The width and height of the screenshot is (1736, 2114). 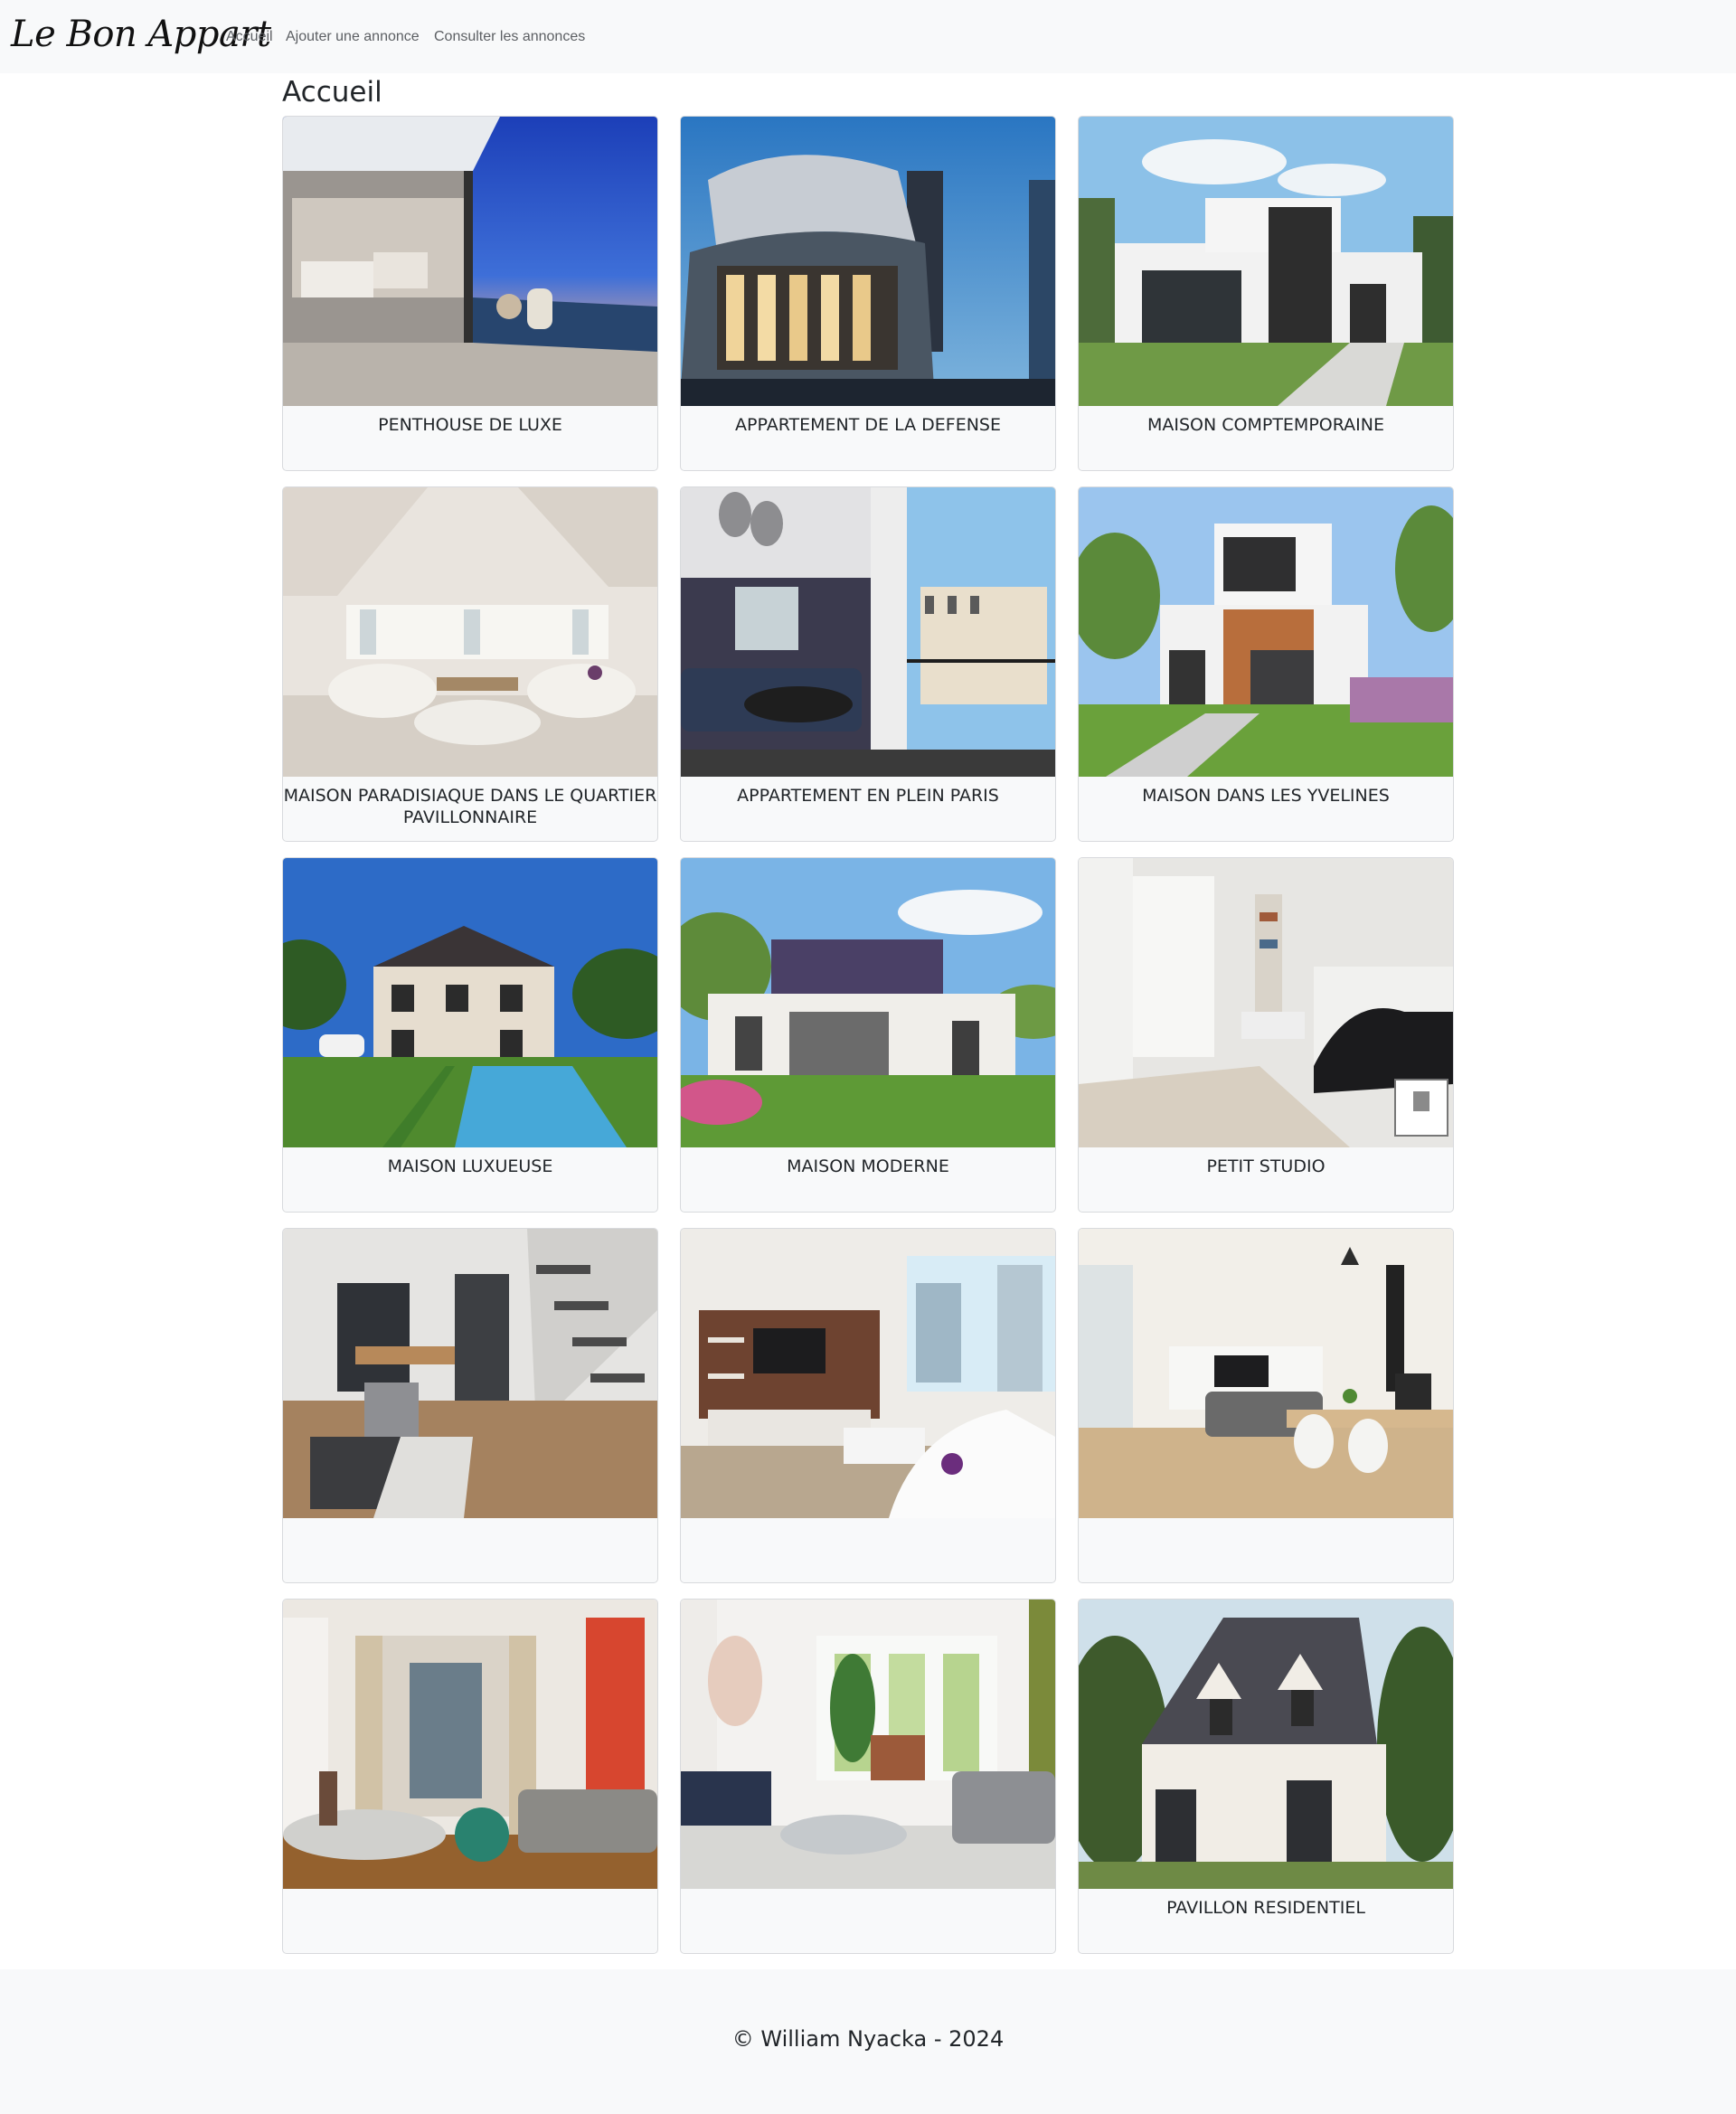 What do you see at coordinates (509, 37) in the screenshot?
I see `nav-link-consulter-annonces: Consulter les annonces` at bounding box center [509, 37].